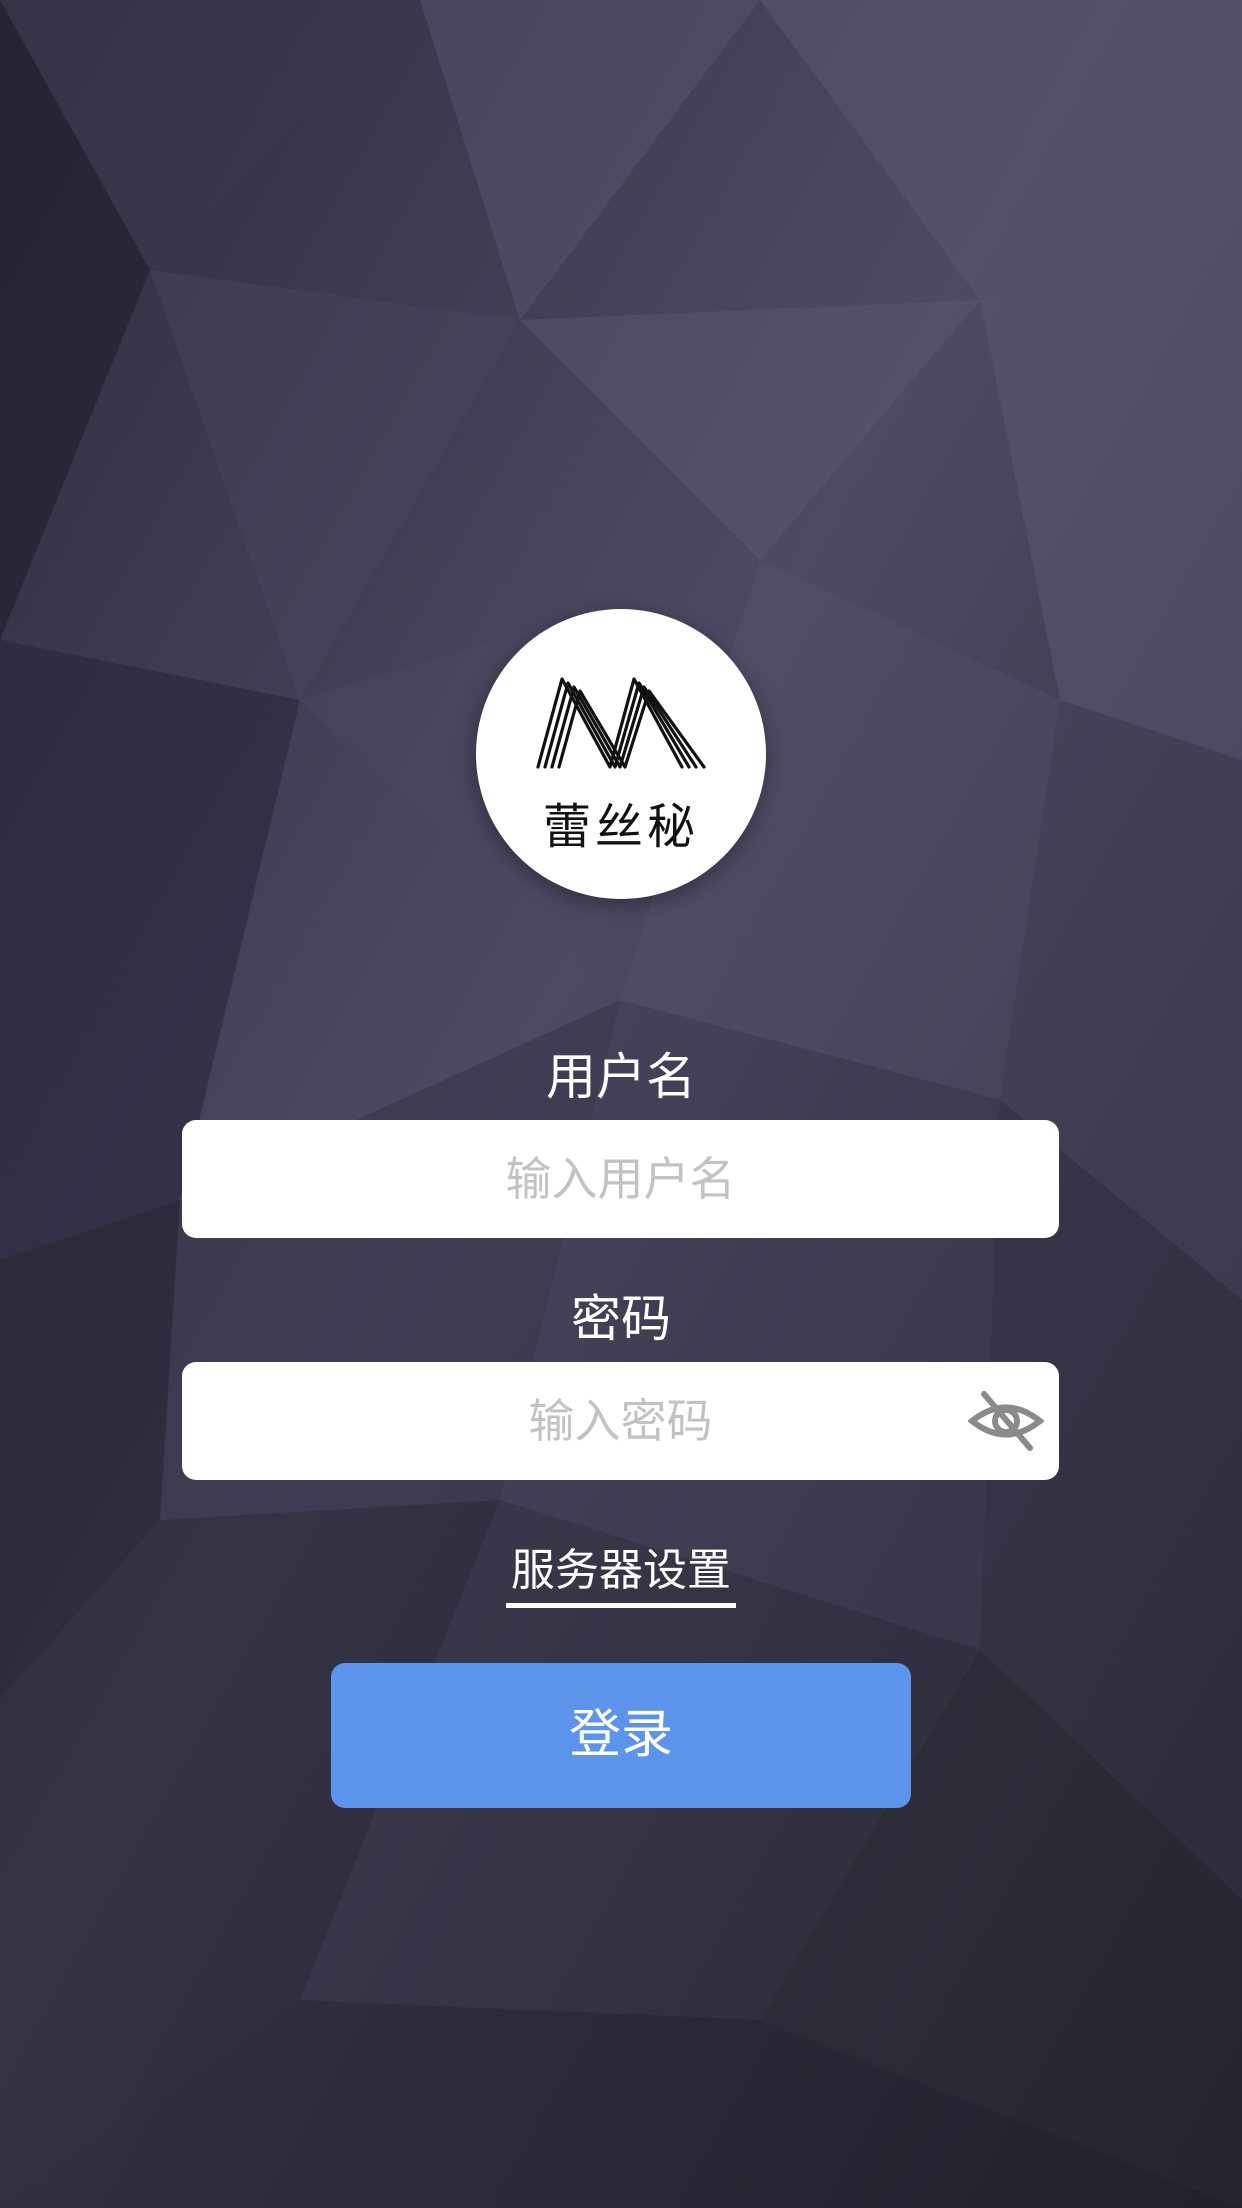  Describe the element at coordinates (621, 1570) in the screenshot. I see `server-settings-label: 服务器设置` at that location.